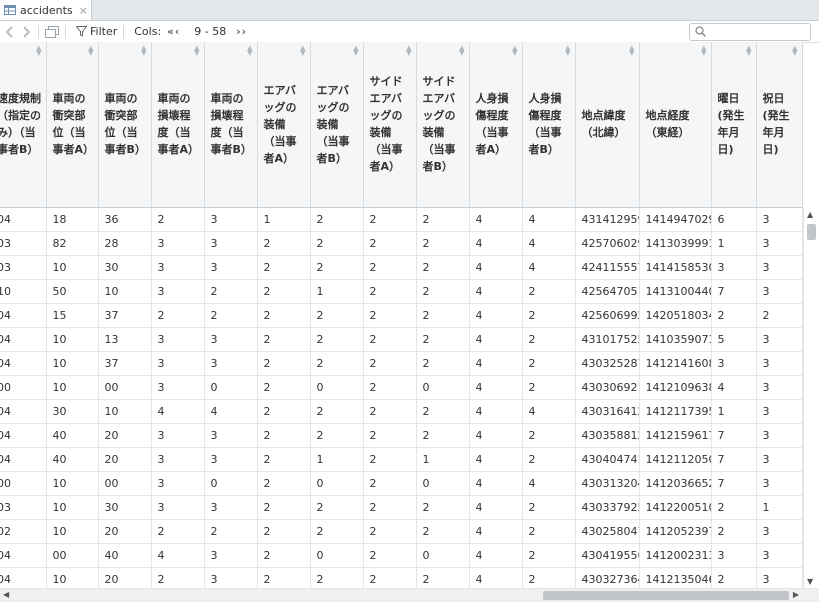  What do you see at coordinates (401, 387) in the screenshot?
I see `table-row: 00100030202042430306921141210963843` at bounding box center [401, 387].